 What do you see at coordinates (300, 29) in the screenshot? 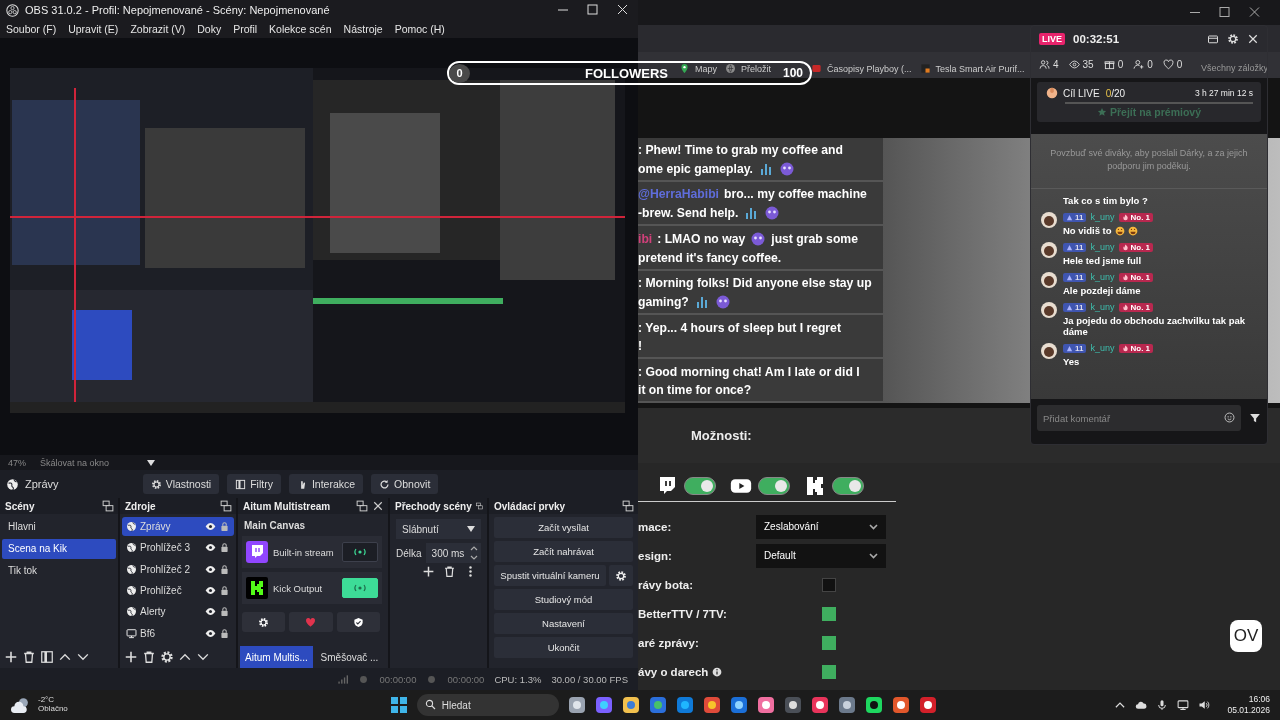
I see `menu-item: Kolekce scén` at bounding box center [300, 29].